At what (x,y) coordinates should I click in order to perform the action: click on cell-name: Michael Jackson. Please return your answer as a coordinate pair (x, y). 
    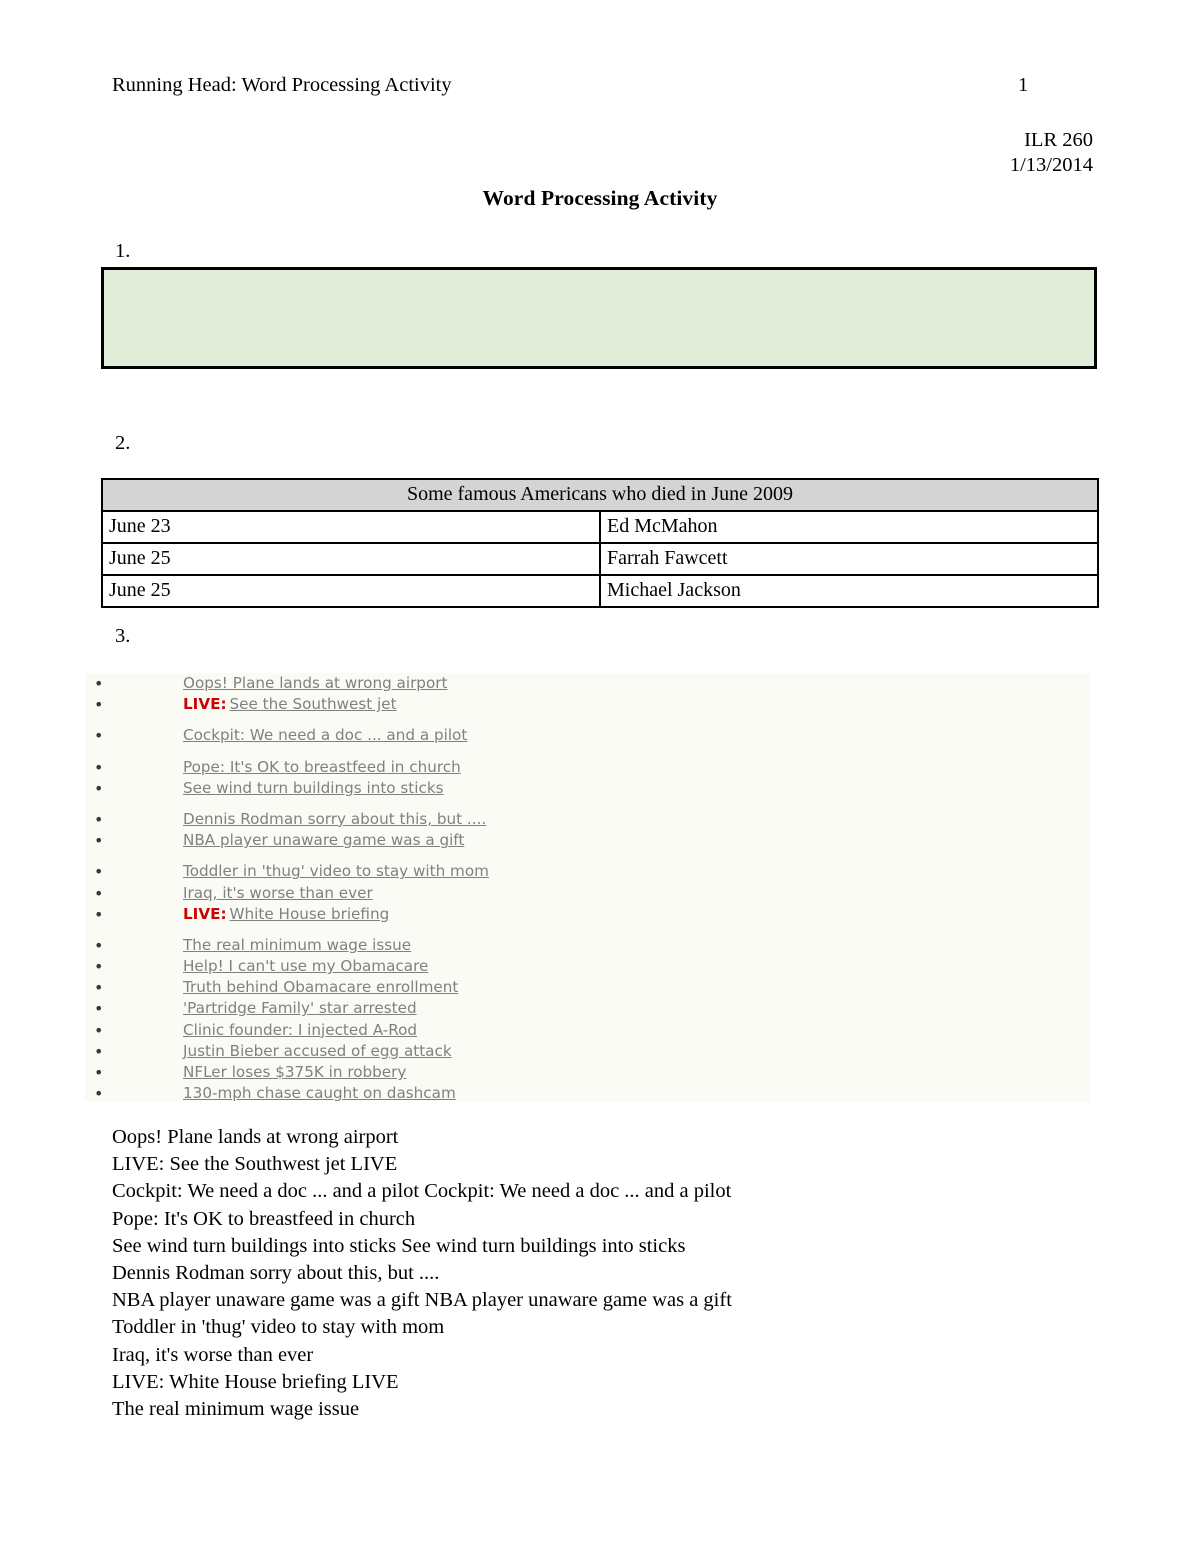
    Looking at the image, I should click on (849, 591).